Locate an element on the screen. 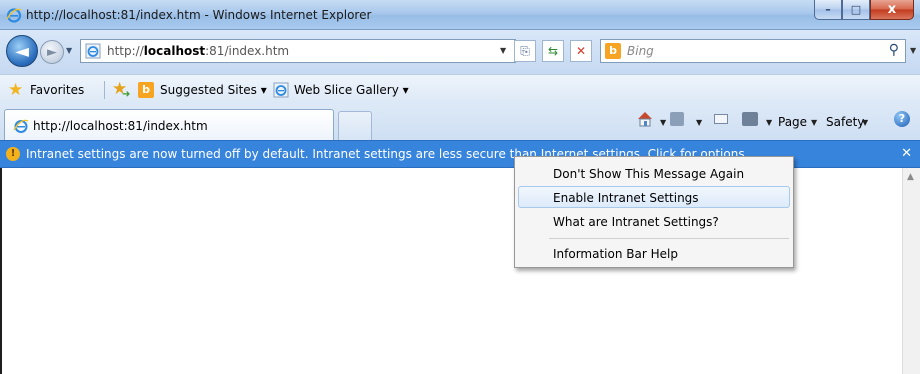 The height and width of the screenshot is (374, 920). search-icon: ⚲ is located at coordinates (894, 50).